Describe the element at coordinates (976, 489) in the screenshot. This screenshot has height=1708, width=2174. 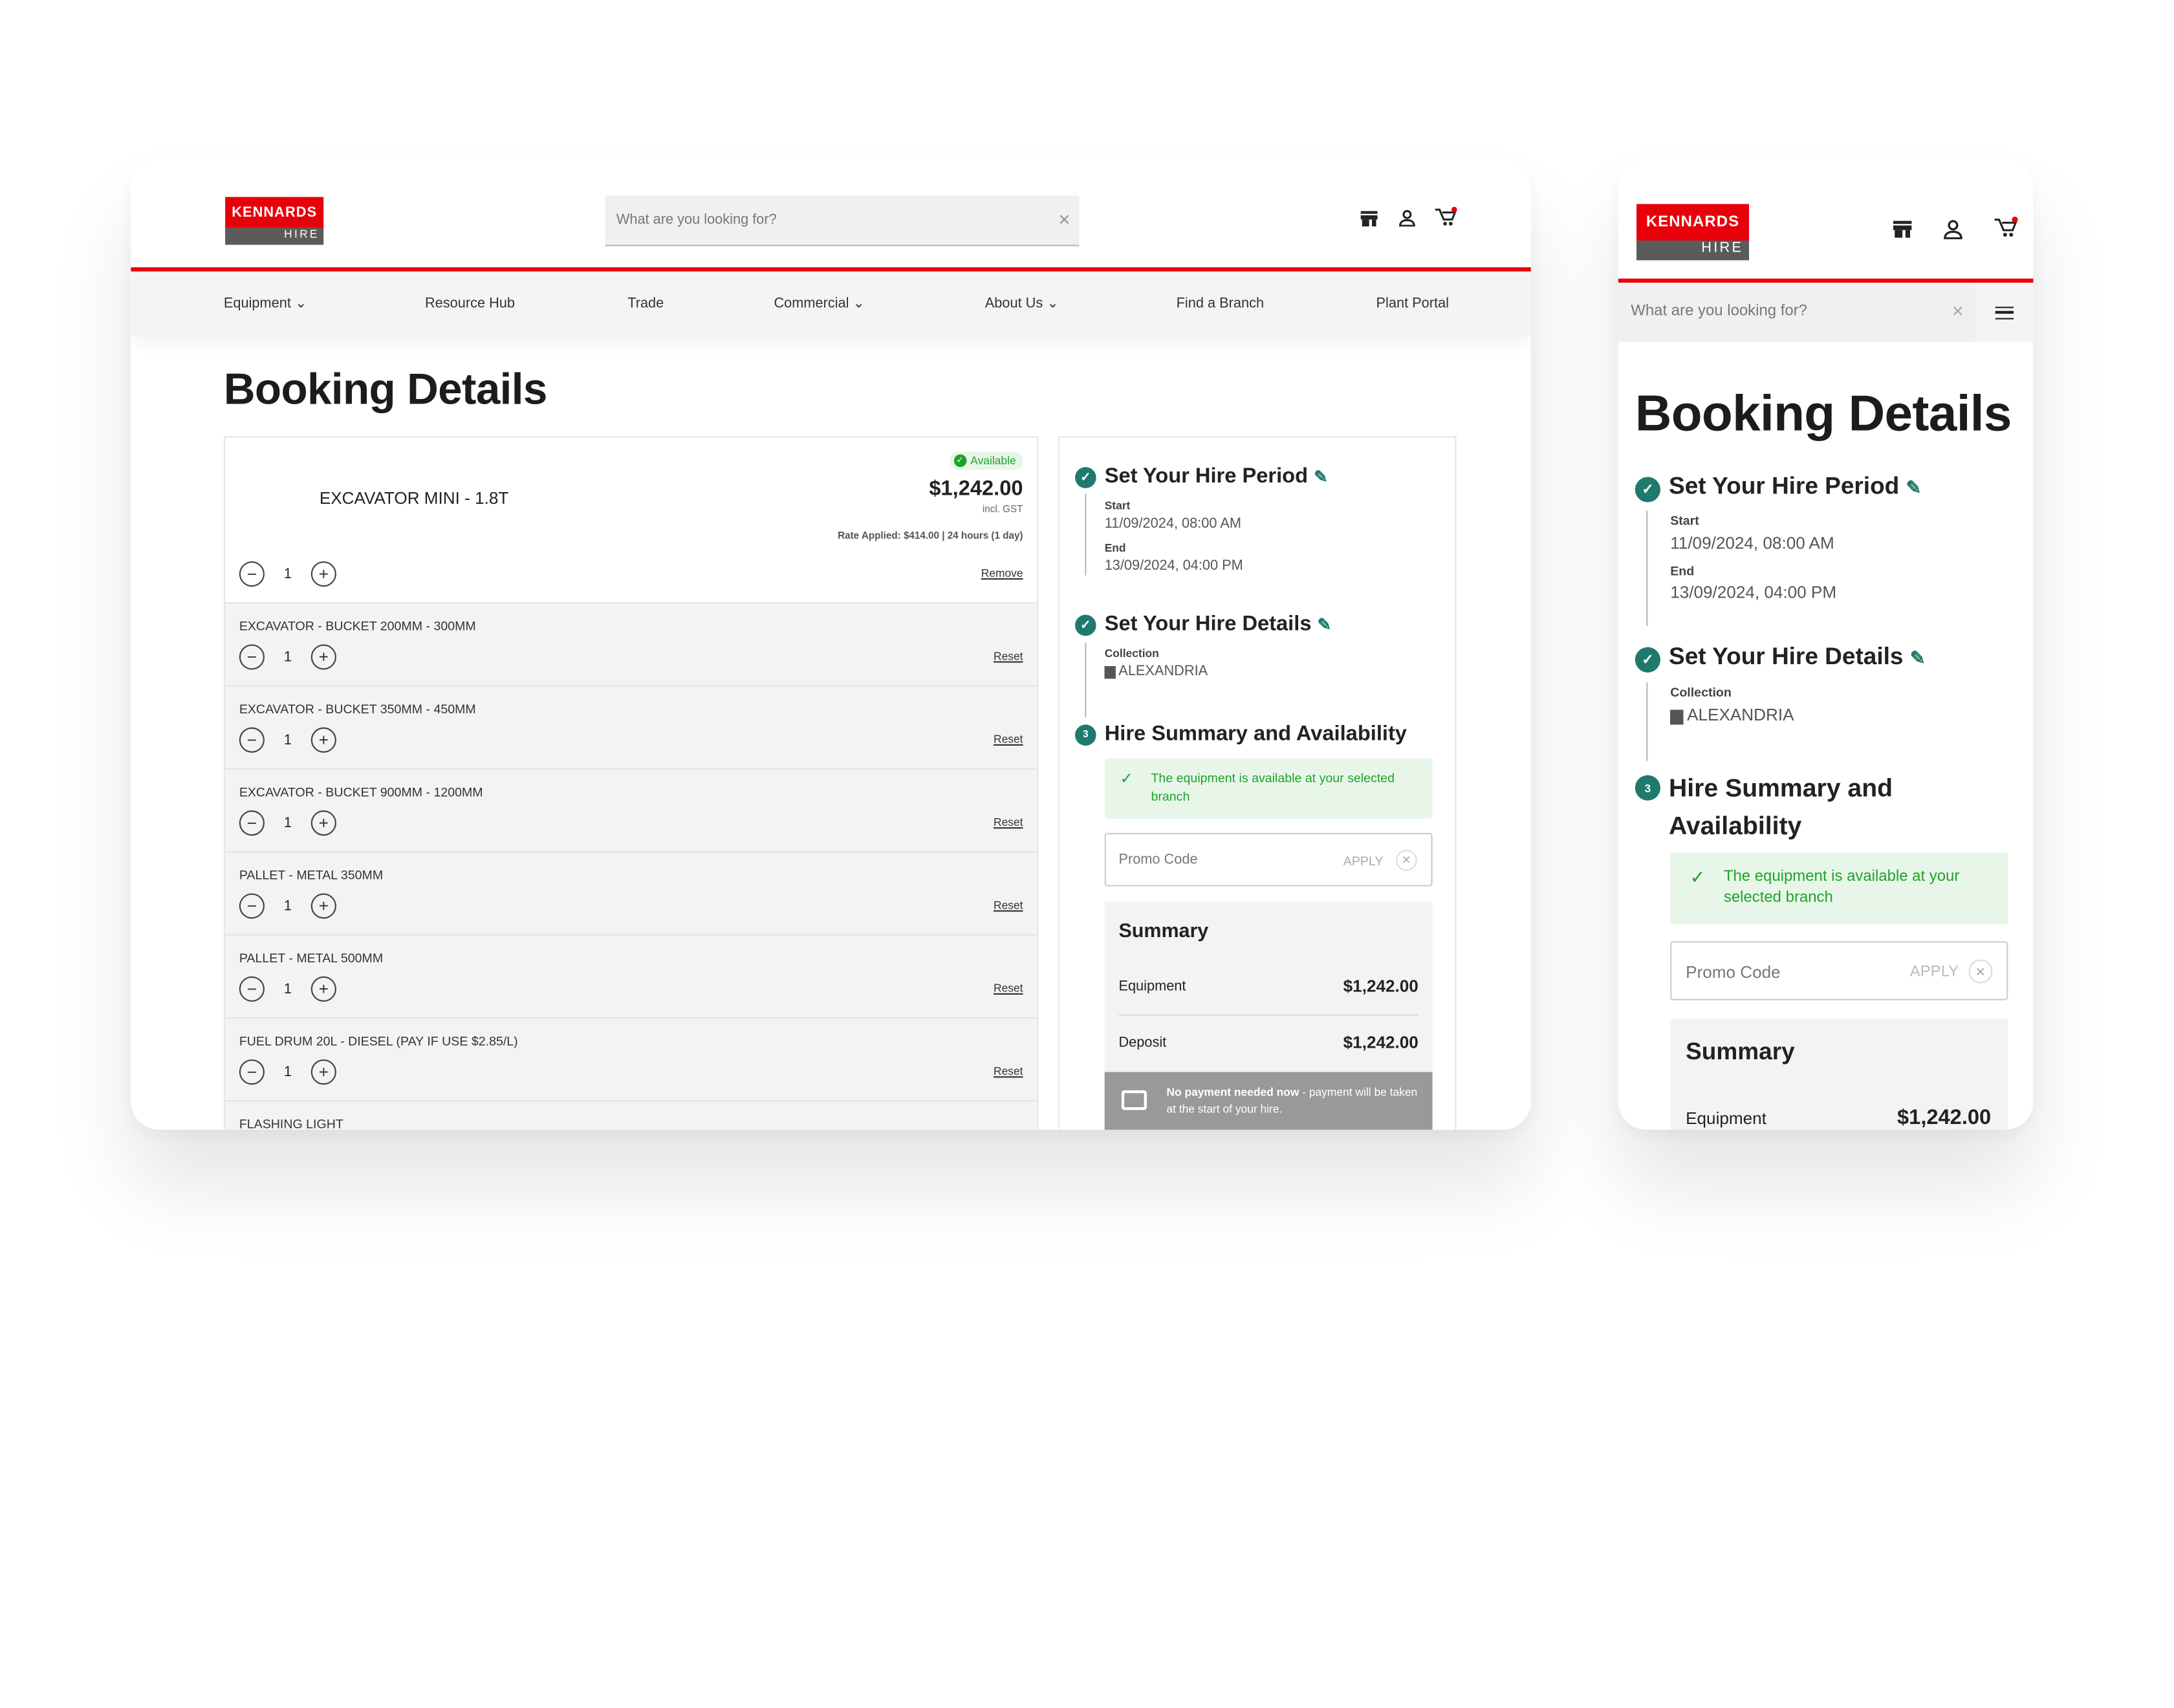
I see `item-price: $1,242.00` at that location.